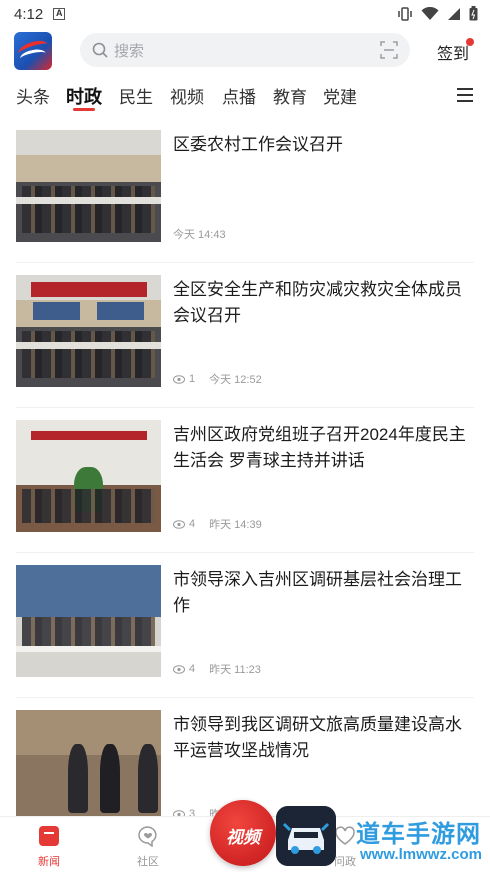 This screenshot has height=872, width=490. I want to click on app-logo-icon, so click(33, 51).